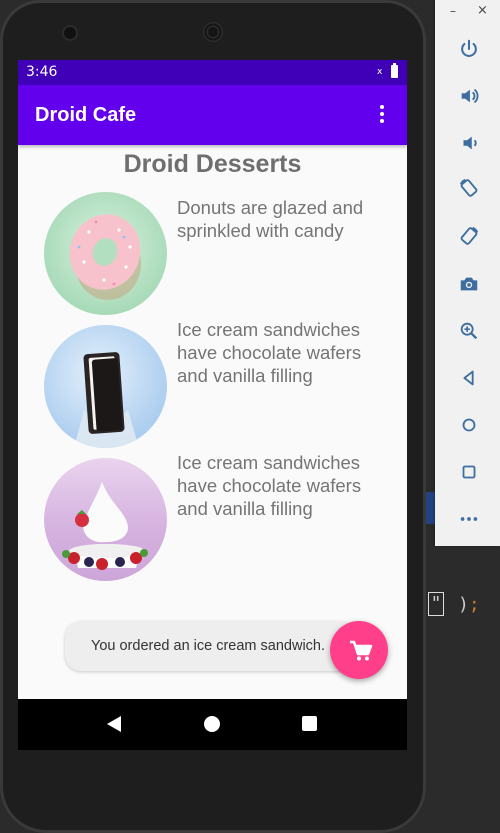  What do you see at coordinates (469, 472) in the screenshot?
I see `overview-icon` at bounding box center [469, 472].